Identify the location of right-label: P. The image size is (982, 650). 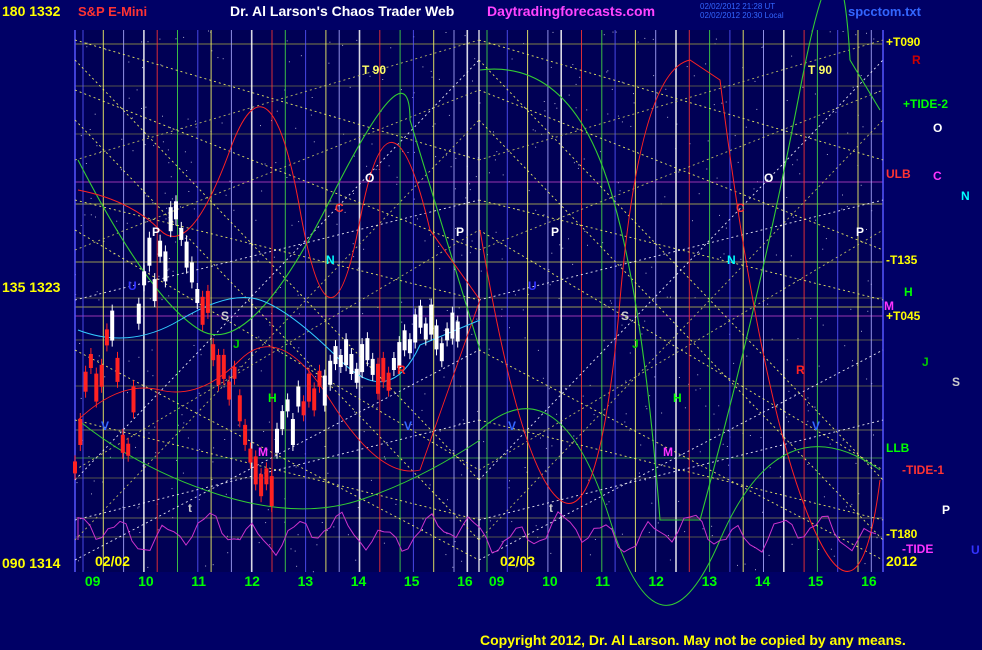
(946, 510).